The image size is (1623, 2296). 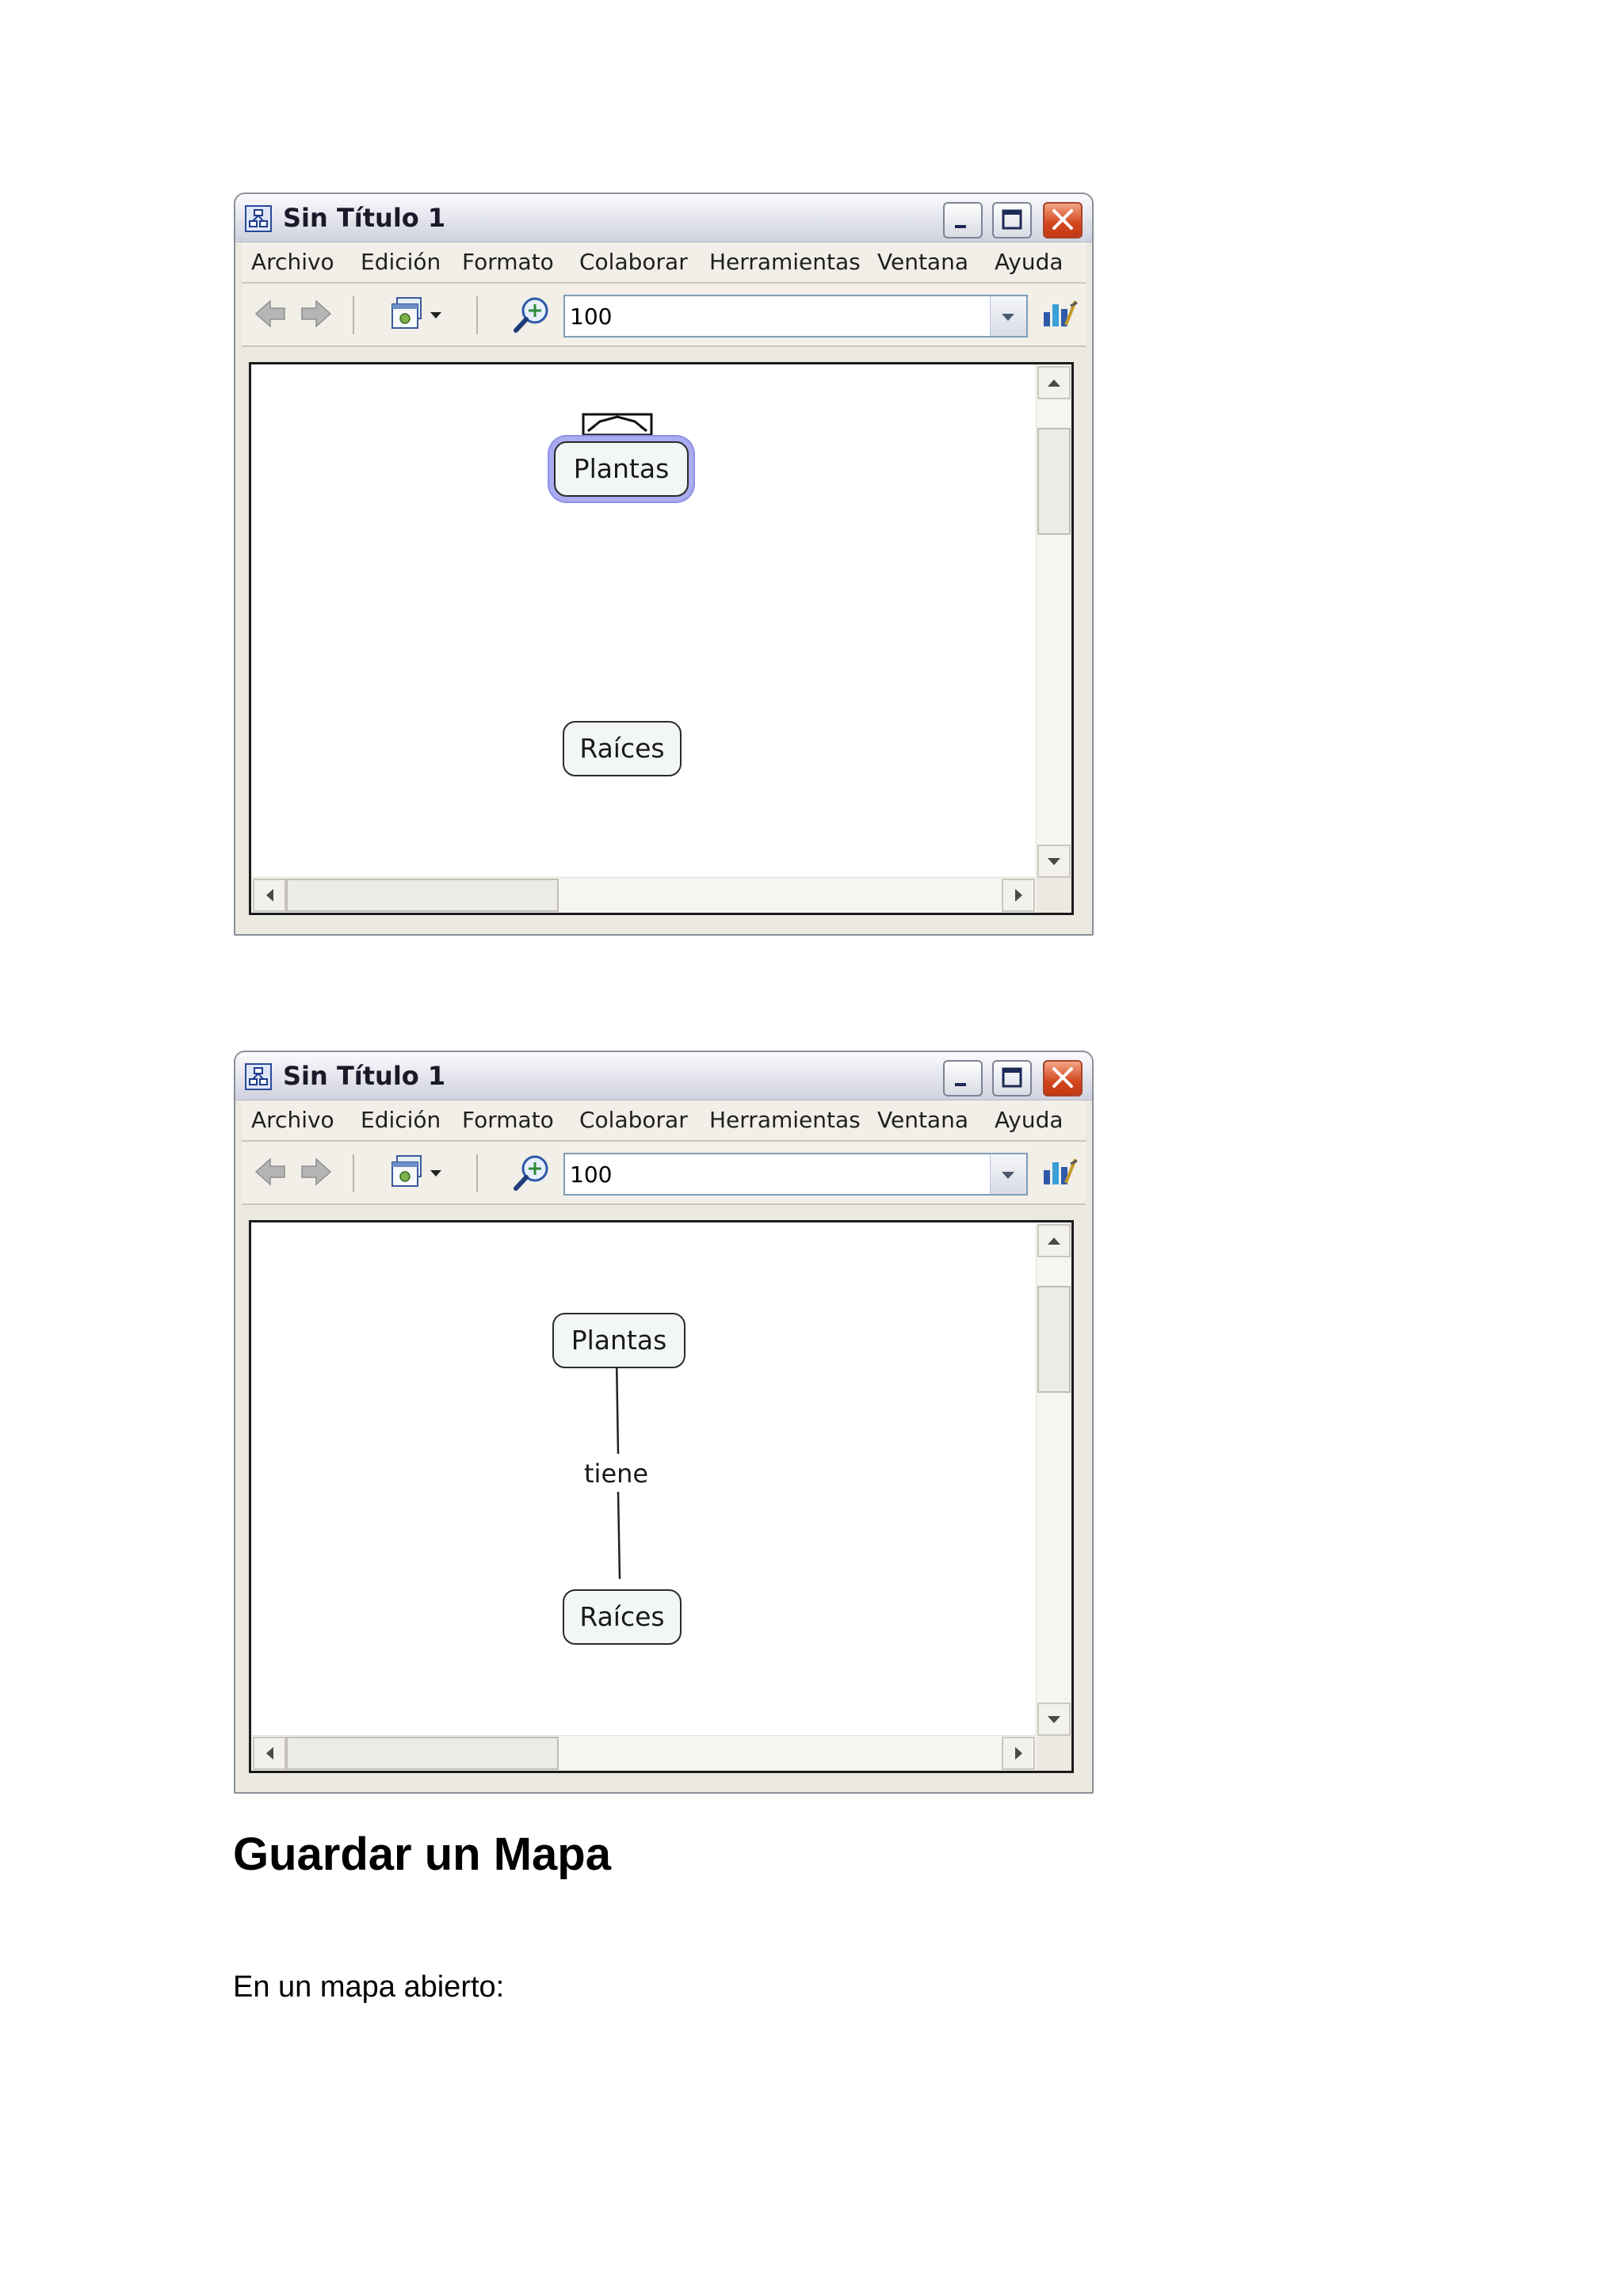 I want to click on map-canvas: Plantas tiene Raíces, so click(x=661, y=1496).